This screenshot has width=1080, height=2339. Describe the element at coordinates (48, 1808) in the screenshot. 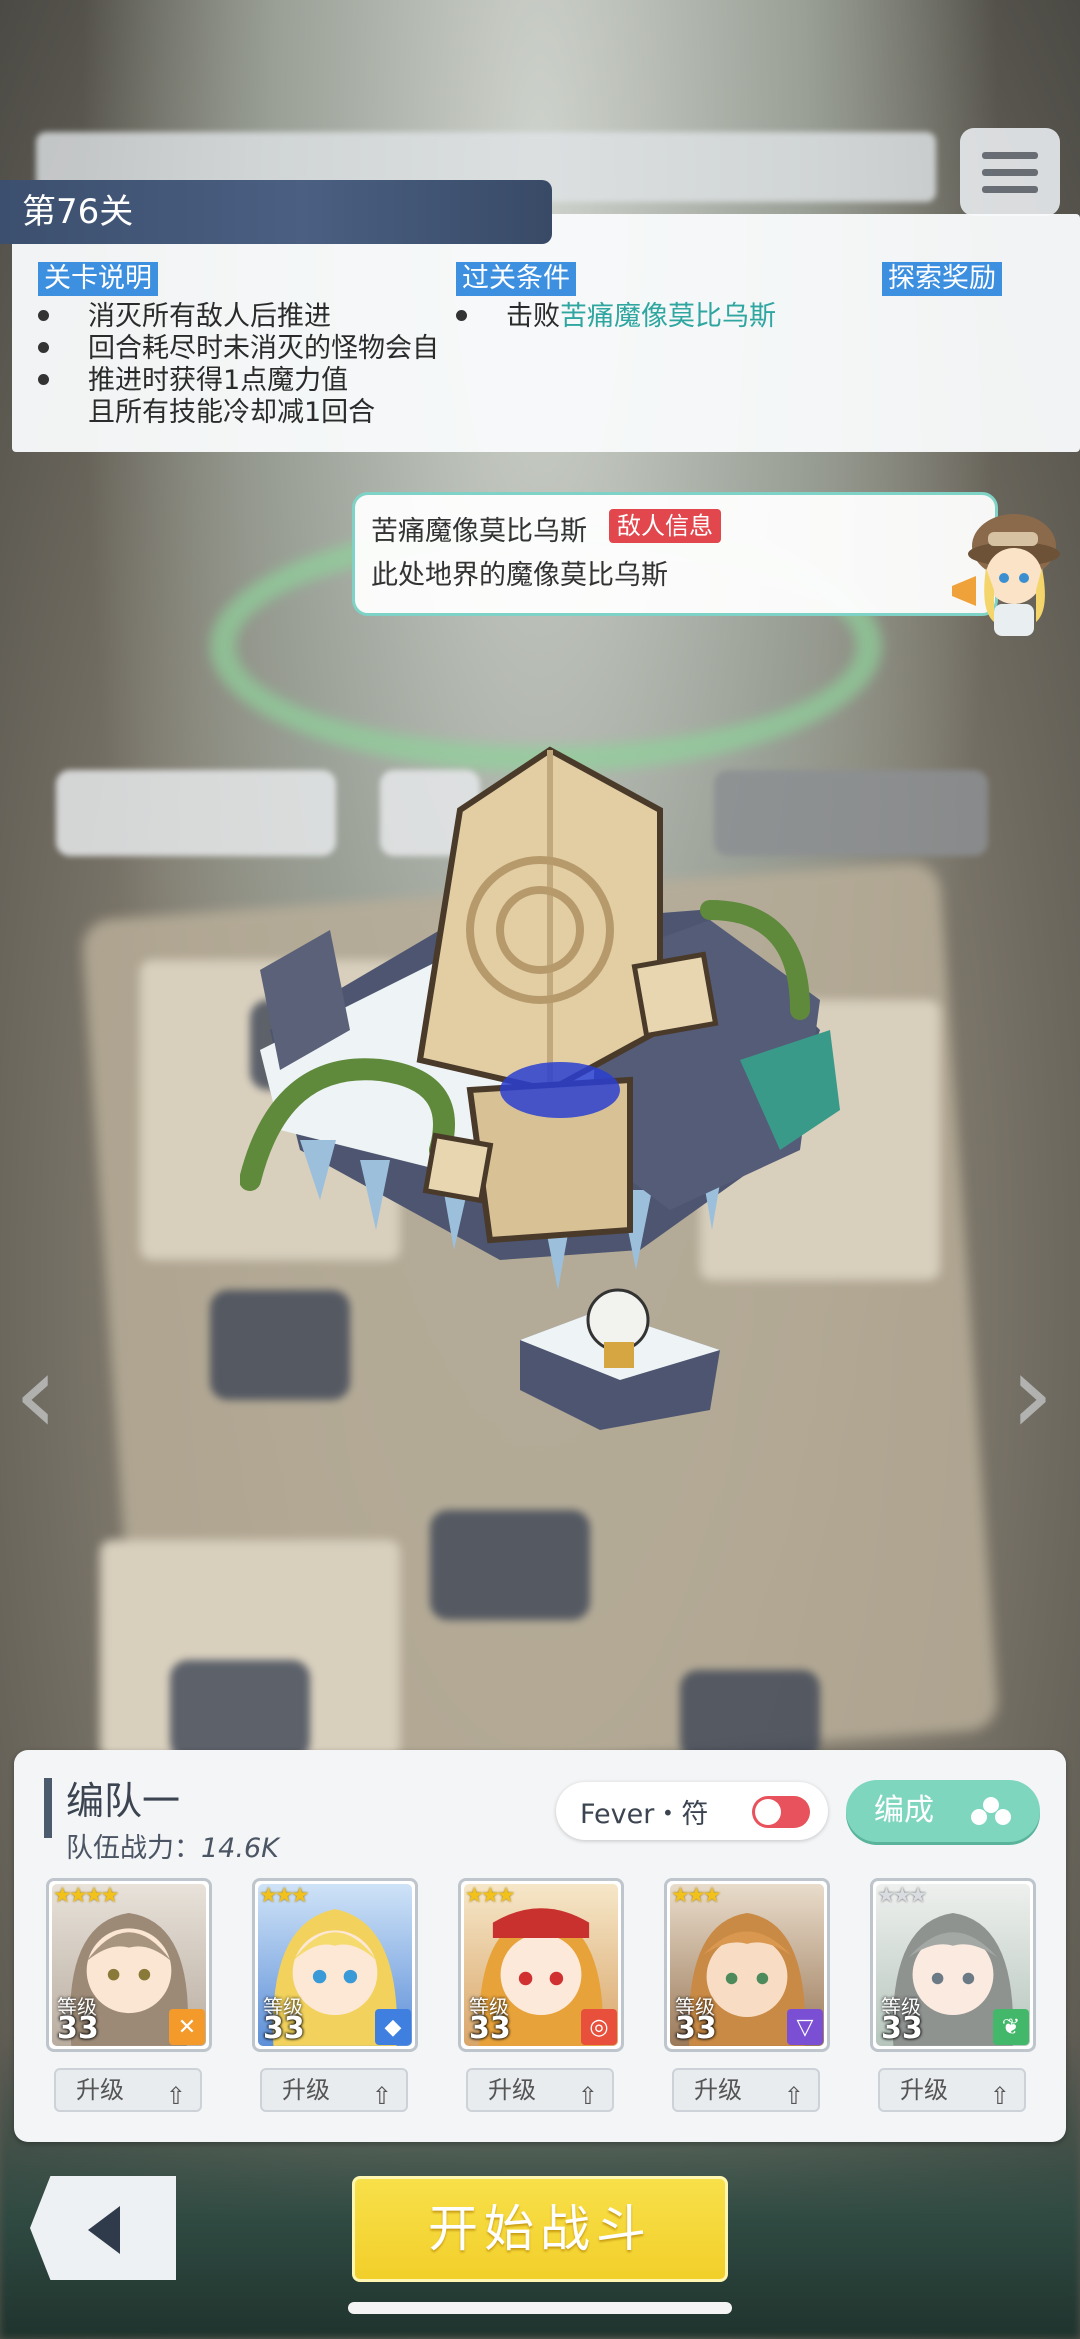

I see `team-accent-bar` at that location.